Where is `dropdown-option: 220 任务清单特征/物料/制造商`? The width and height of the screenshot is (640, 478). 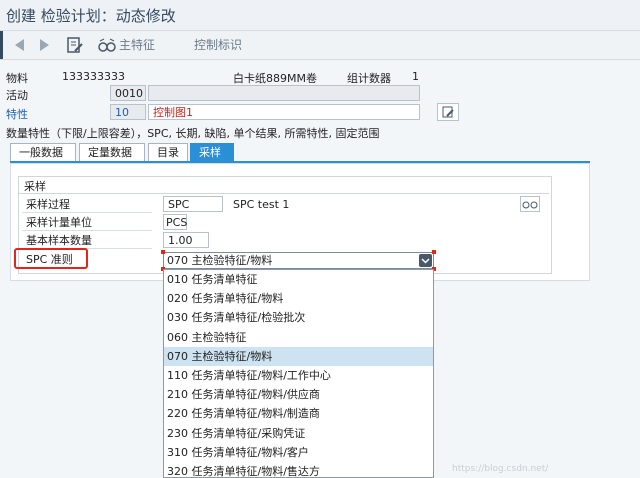
dropdown-option: 220 任务清单特征/物料/制造商 is located at coordinates (298, 413).